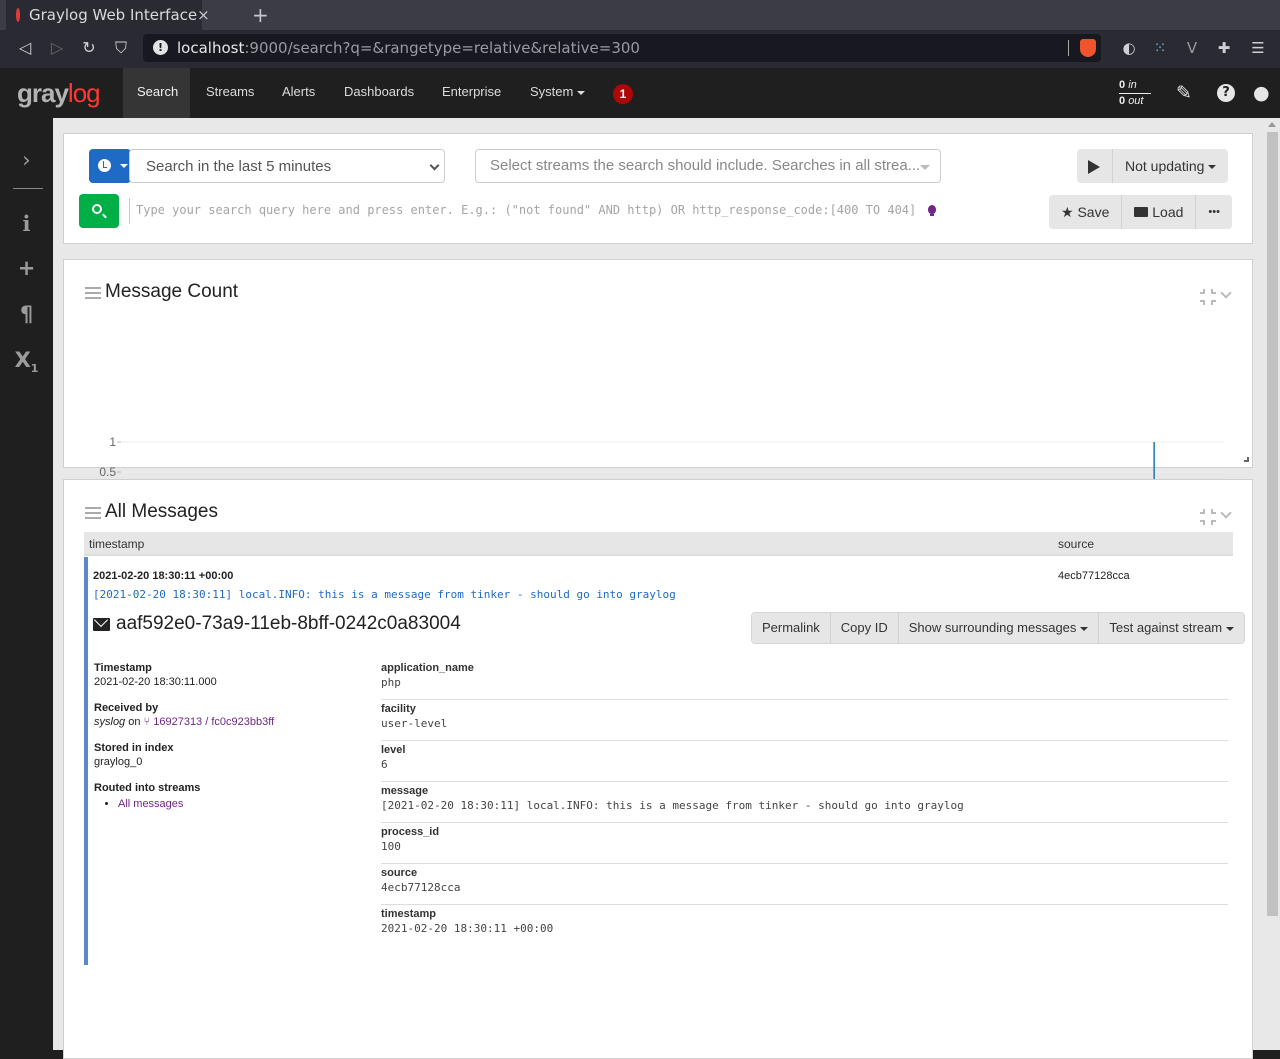  I want to click on stream-list-item: All messages, so click(159, 804).